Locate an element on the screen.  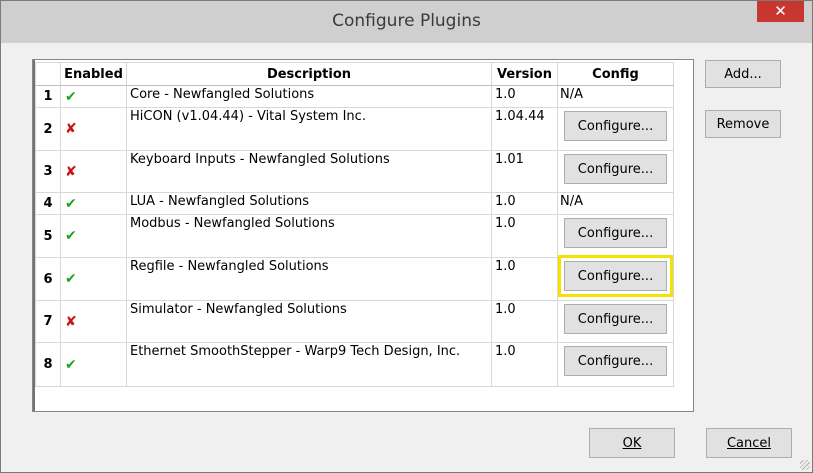
cancel-label: Cancel is located at coordinates (749, 443).